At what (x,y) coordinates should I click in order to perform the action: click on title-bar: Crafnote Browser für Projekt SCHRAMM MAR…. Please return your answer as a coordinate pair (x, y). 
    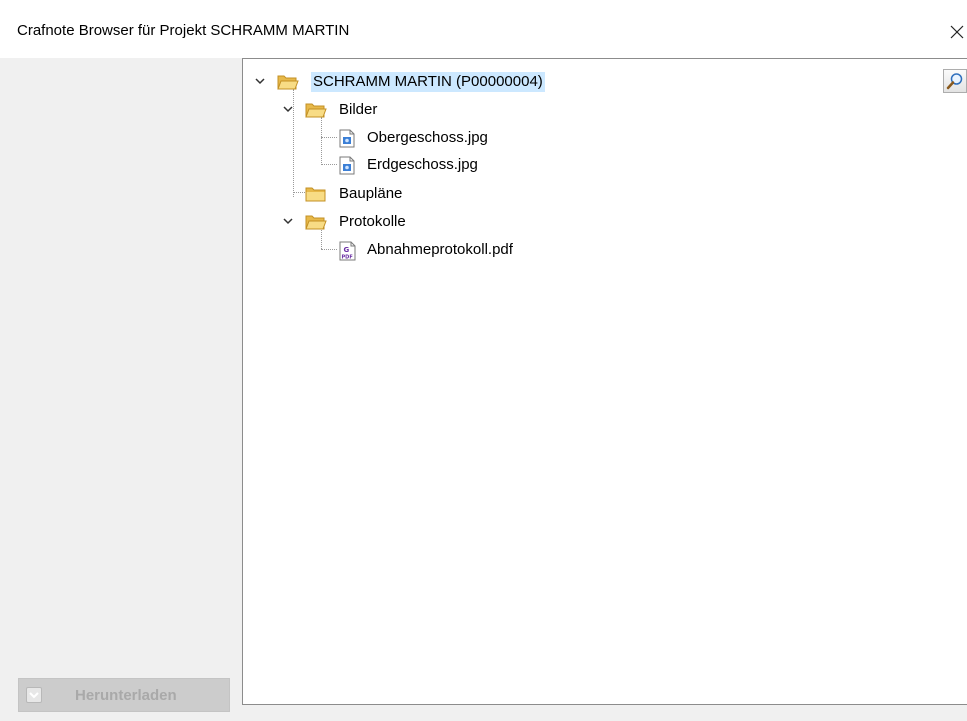
    Looking at the image, I should click on (483, 29).